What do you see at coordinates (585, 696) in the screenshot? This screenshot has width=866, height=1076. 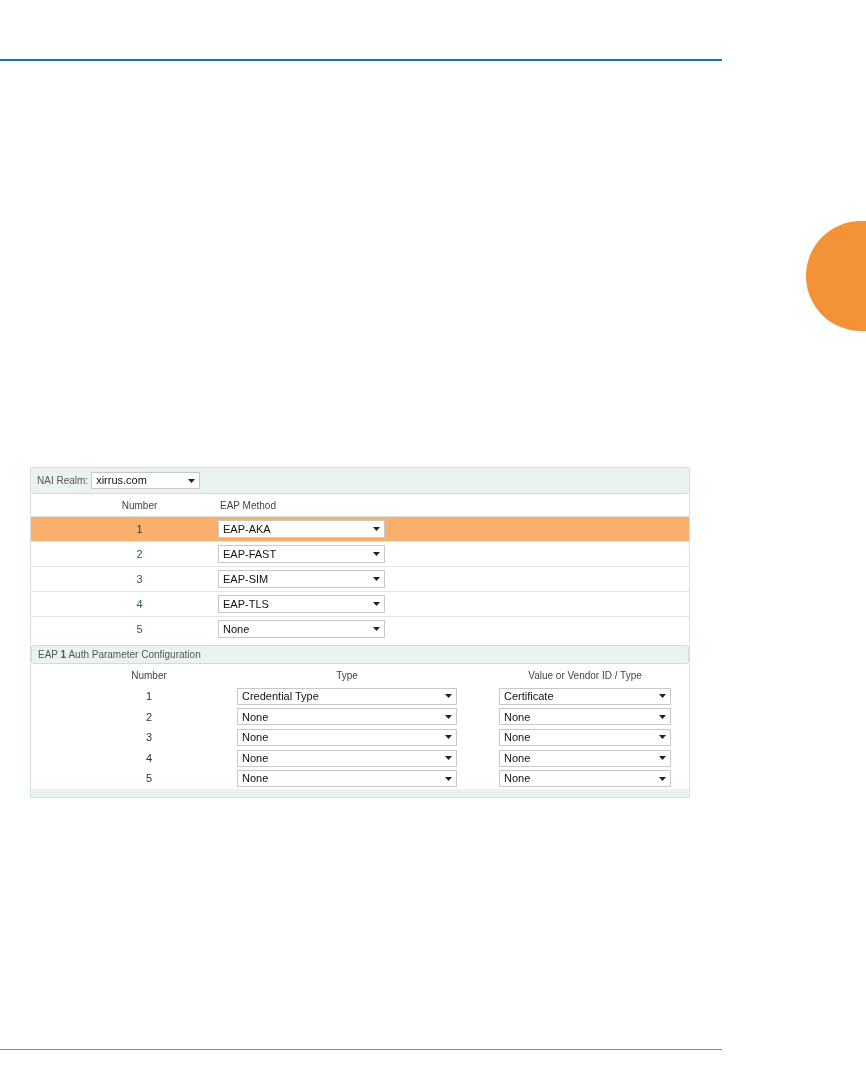 I see `dropdown: Certificate` at bounding box center [585, 696].